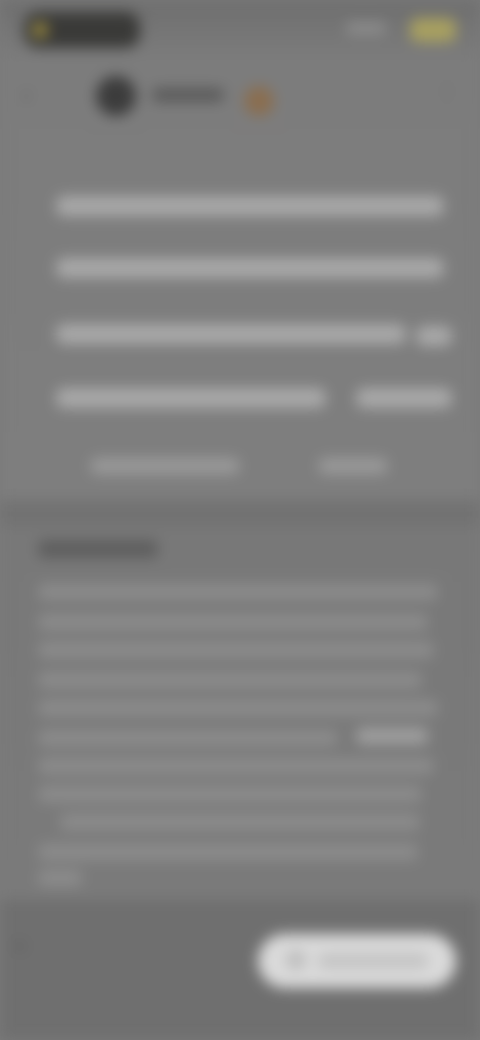  Describe the element at coordinates (82, 30) in the screenshot. I see `status-pill` at that location.